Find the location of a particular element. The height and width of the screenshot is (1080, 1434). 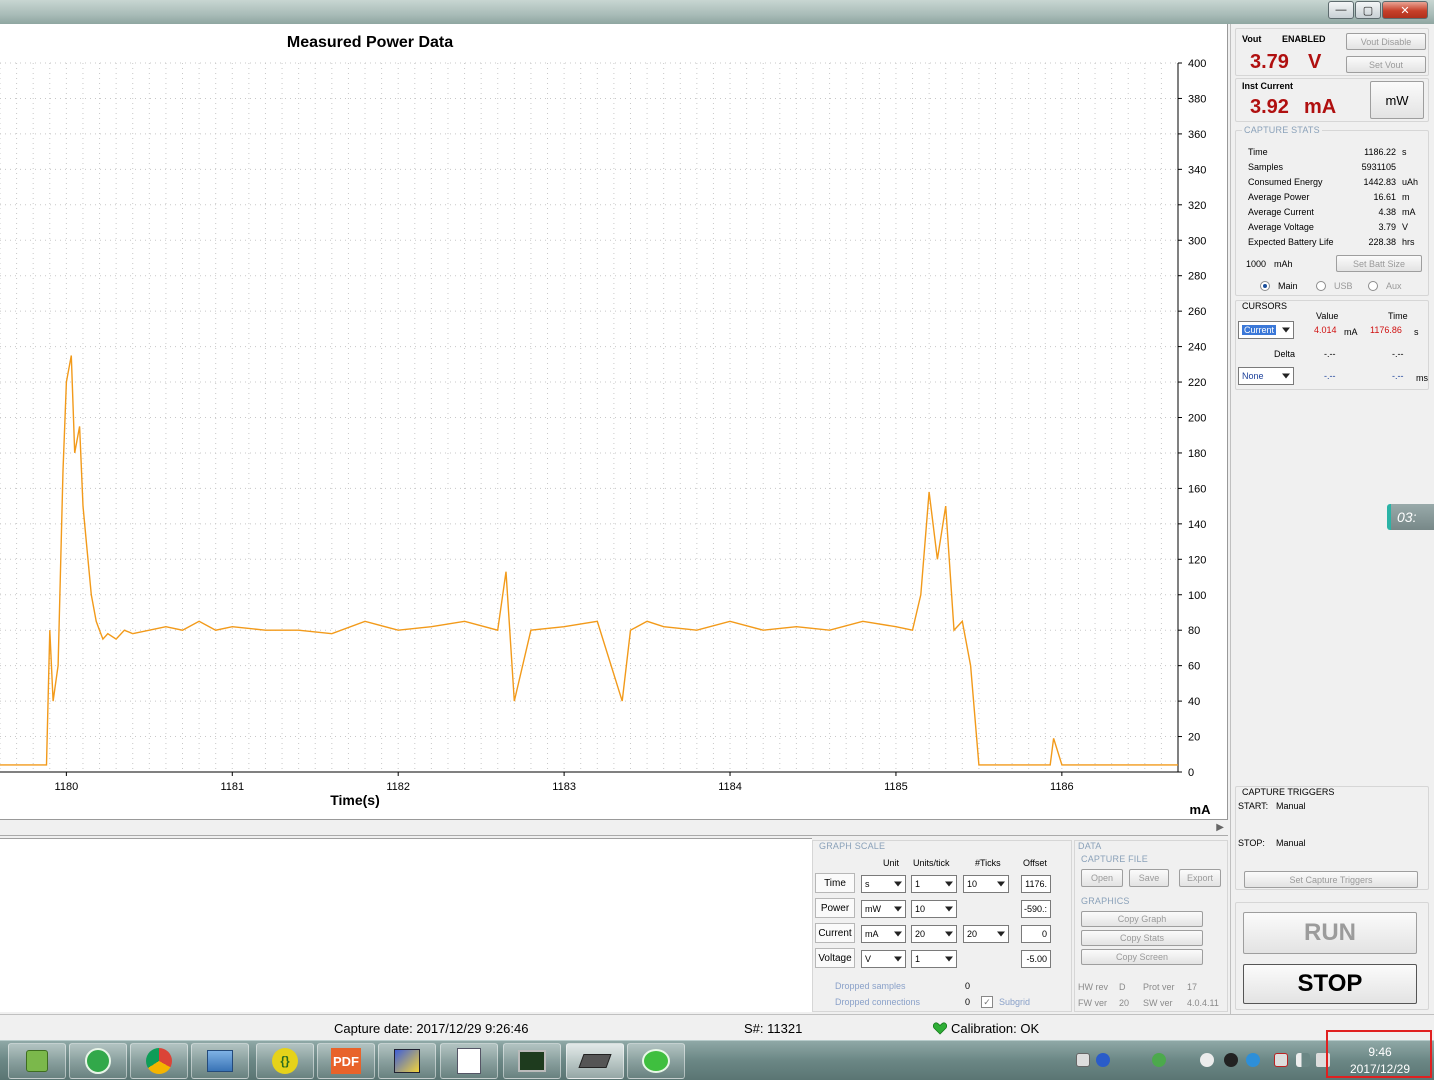

tray-app-icon is located at coordinates (1253, 1060).